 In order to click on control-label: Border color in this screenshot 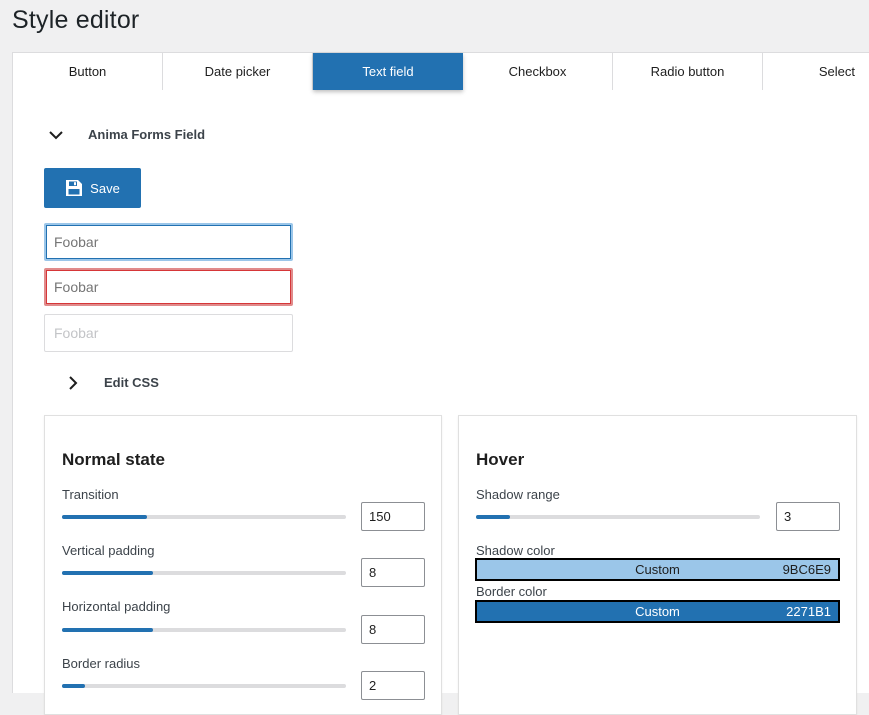, I will do `click(511, 591)`.